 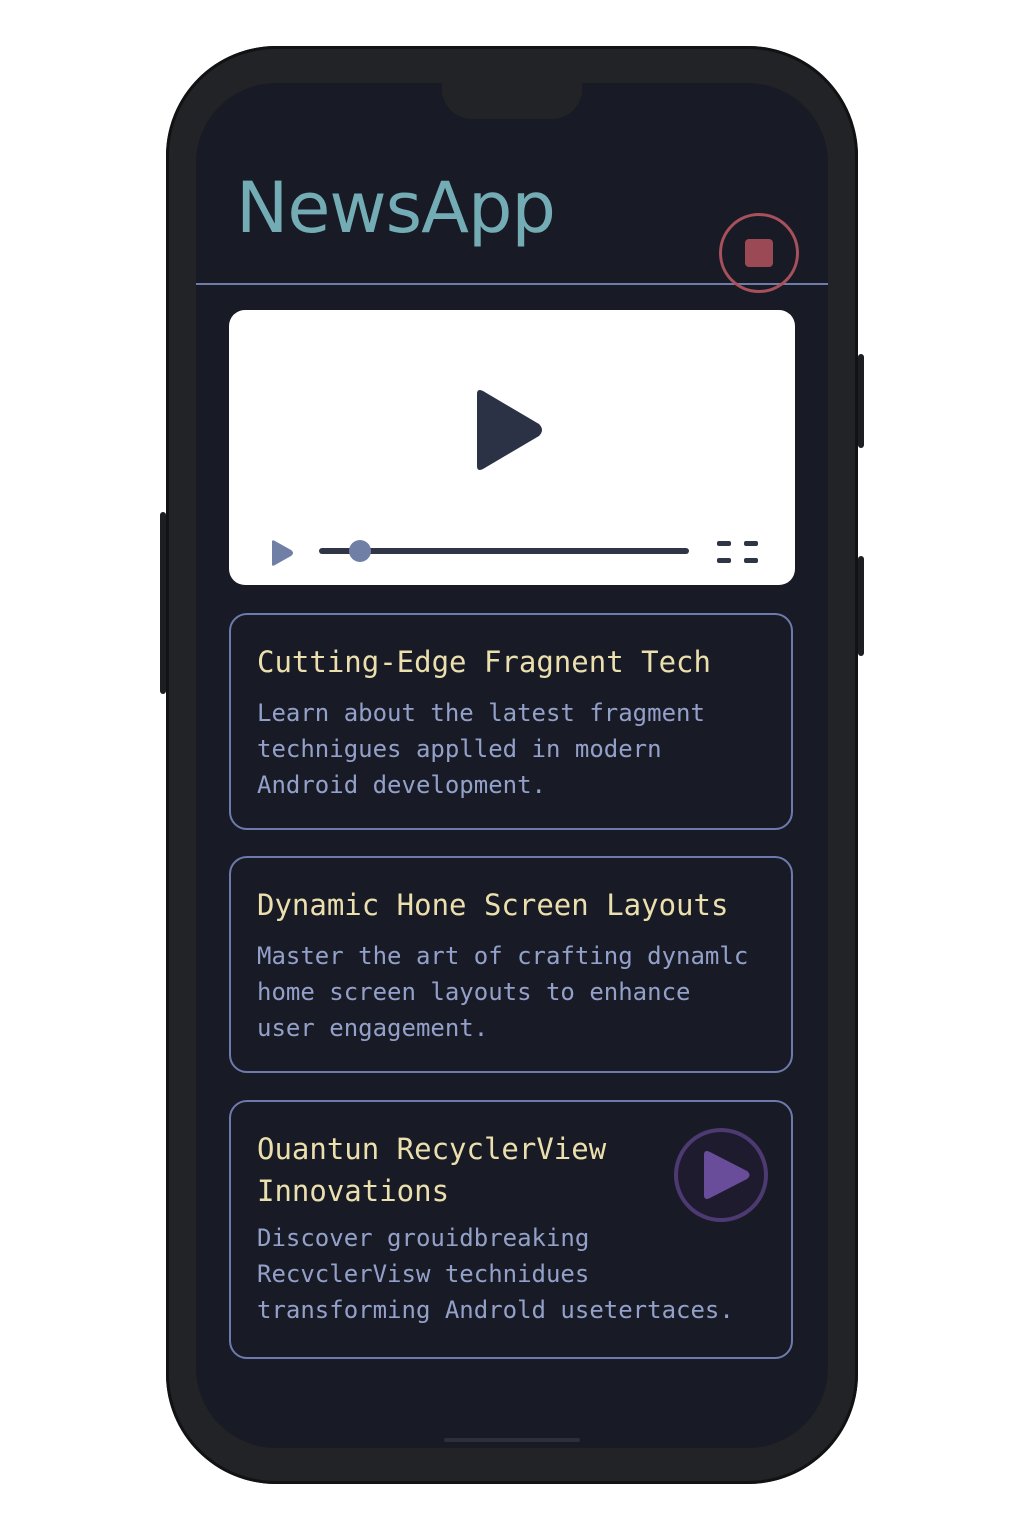 What do you see at coordinates (359, 551) in the screenshot?
I see `progress-thumb` at bounding box center [359, 551].